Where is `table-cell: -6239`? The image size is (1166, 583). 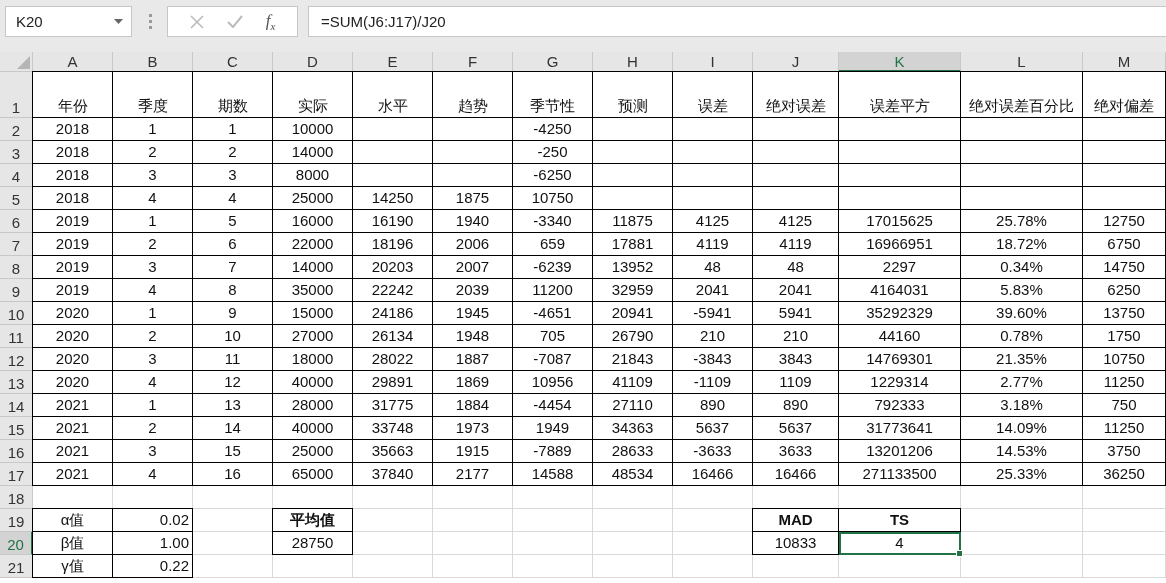
table-cell: -6239 is located at coordinates (553, 267).